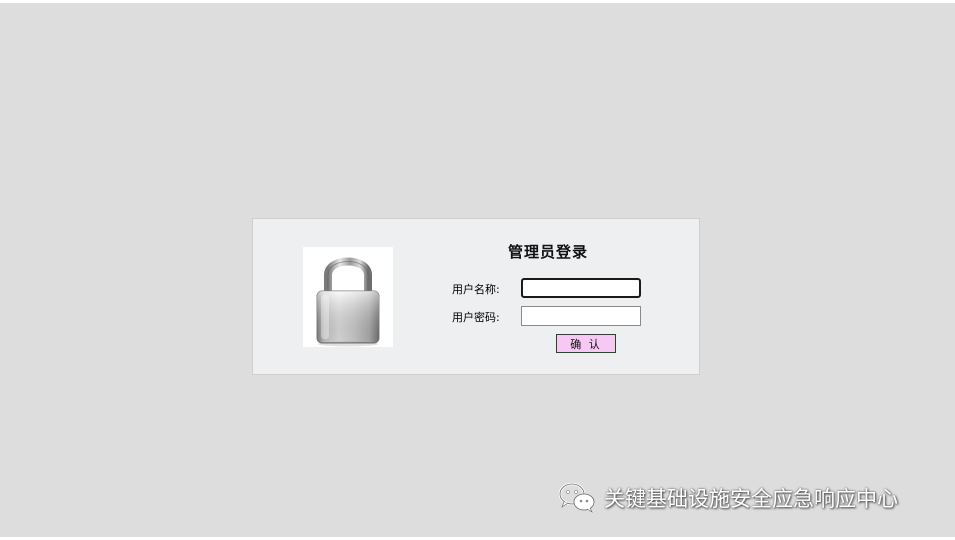  What do you see at coordinates (476, 289) in the screenshot?
I see `username-label: 用户名称:` at bounding box center [476, 289].